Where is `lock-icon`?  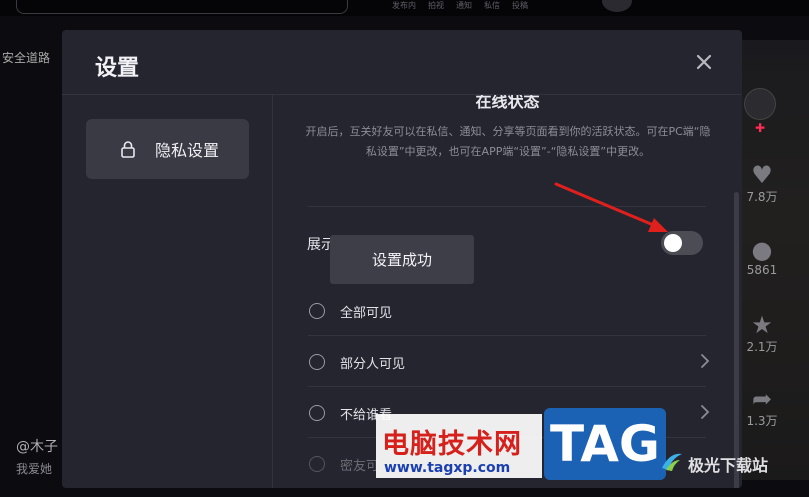 lock-icon is located at coordinates (128, 149).